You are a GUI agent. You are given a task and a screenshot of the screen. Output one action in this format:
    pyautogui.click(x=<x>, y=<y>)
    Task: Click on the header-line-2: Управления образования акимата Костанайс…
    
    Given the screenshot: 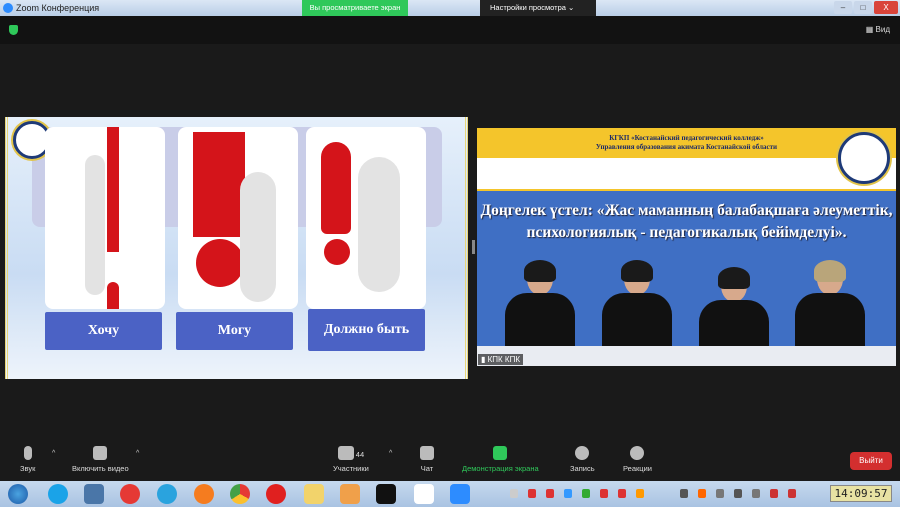 What is the action you would take?
    pyautogui.click(x=686, y=147)
    